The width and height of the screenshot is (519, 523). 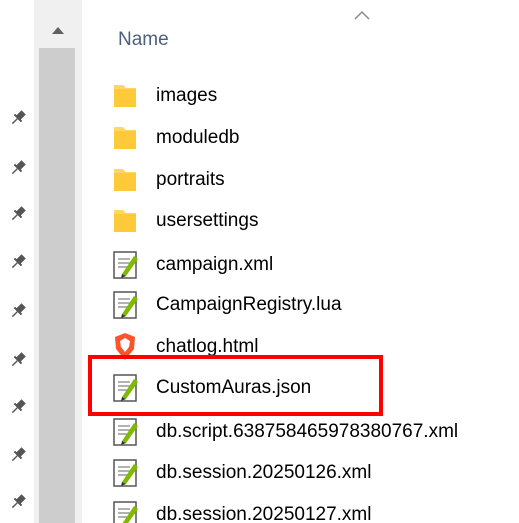 I want to click on scrollbar-thumb, so click(x=57, y=285).